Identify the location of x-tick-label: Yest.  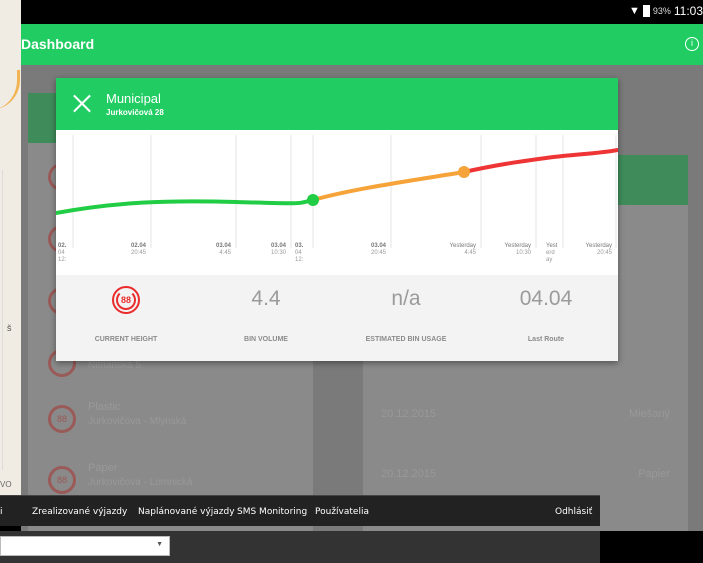
(552, 246).